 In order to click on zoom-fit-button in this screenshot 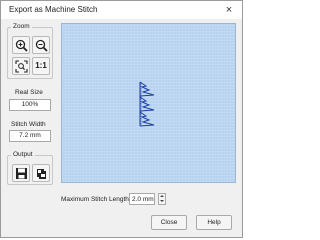, I will do `click(21, 66)`.